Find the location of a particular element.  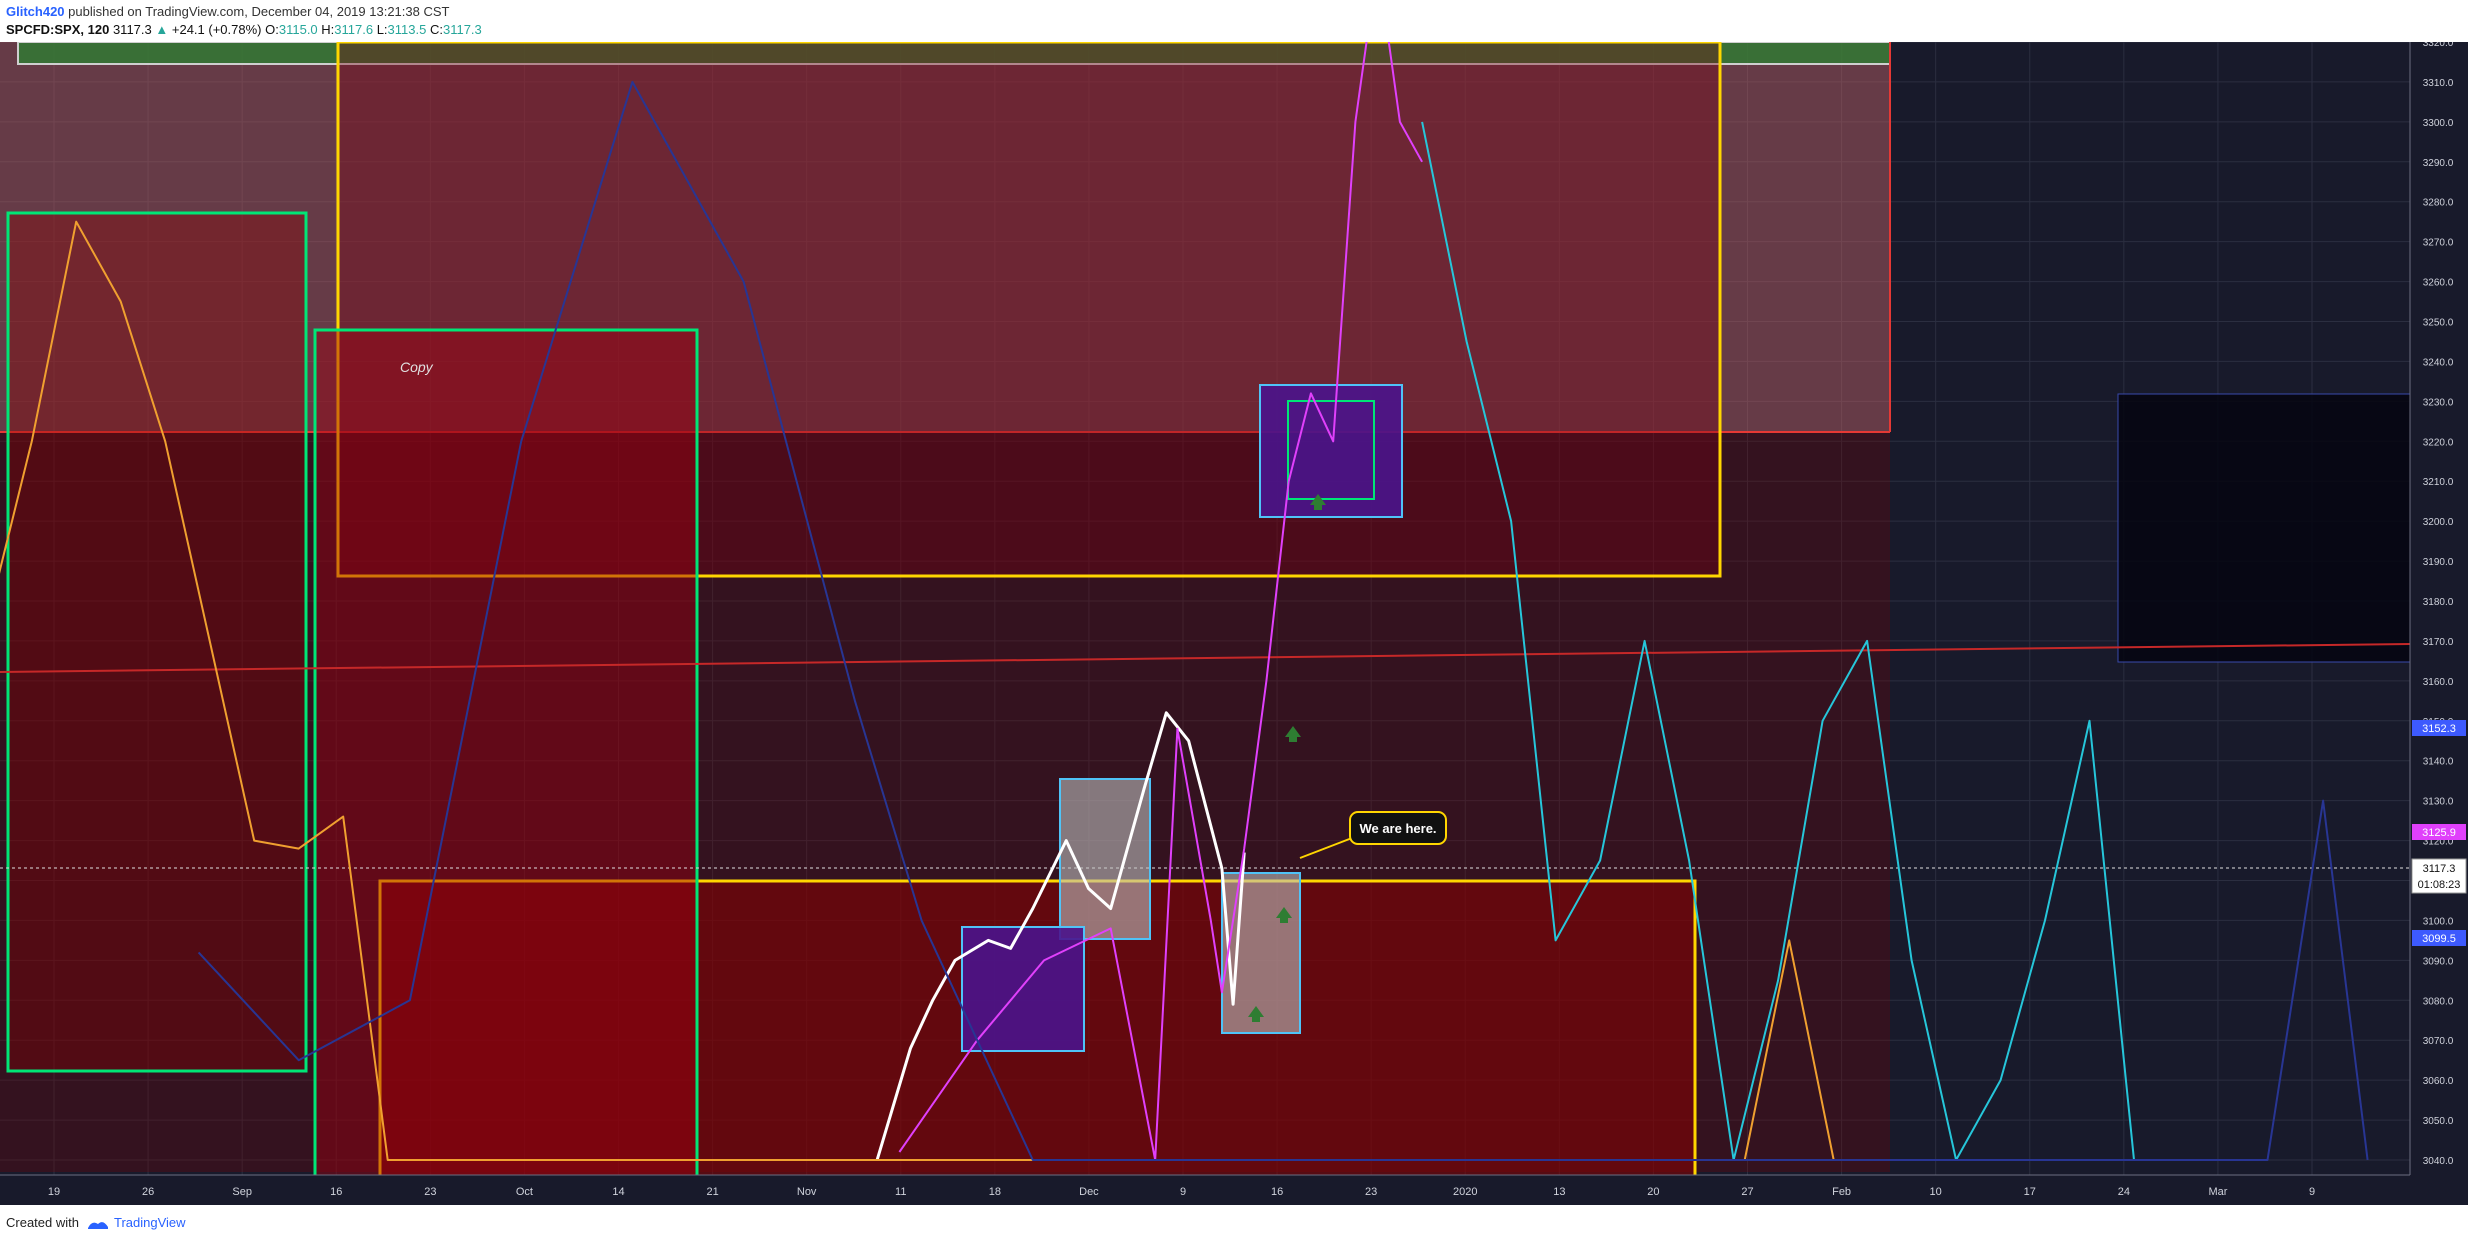

tradingview-link: TradingView is located at coordinates (150, 1222).